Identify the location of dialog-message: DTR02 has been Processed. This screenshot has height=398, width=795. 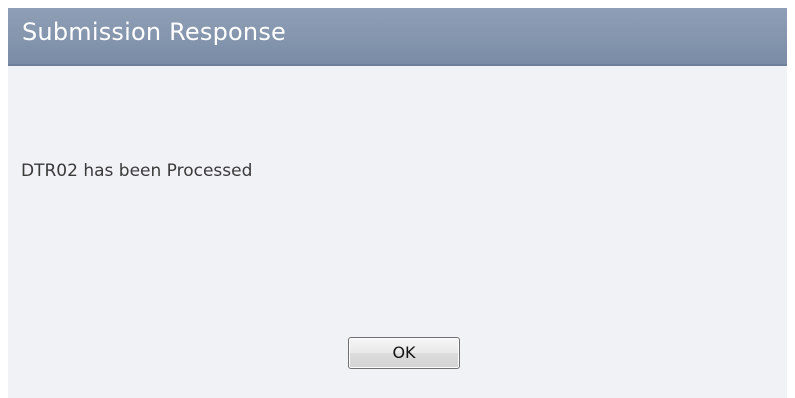
(137, 171).